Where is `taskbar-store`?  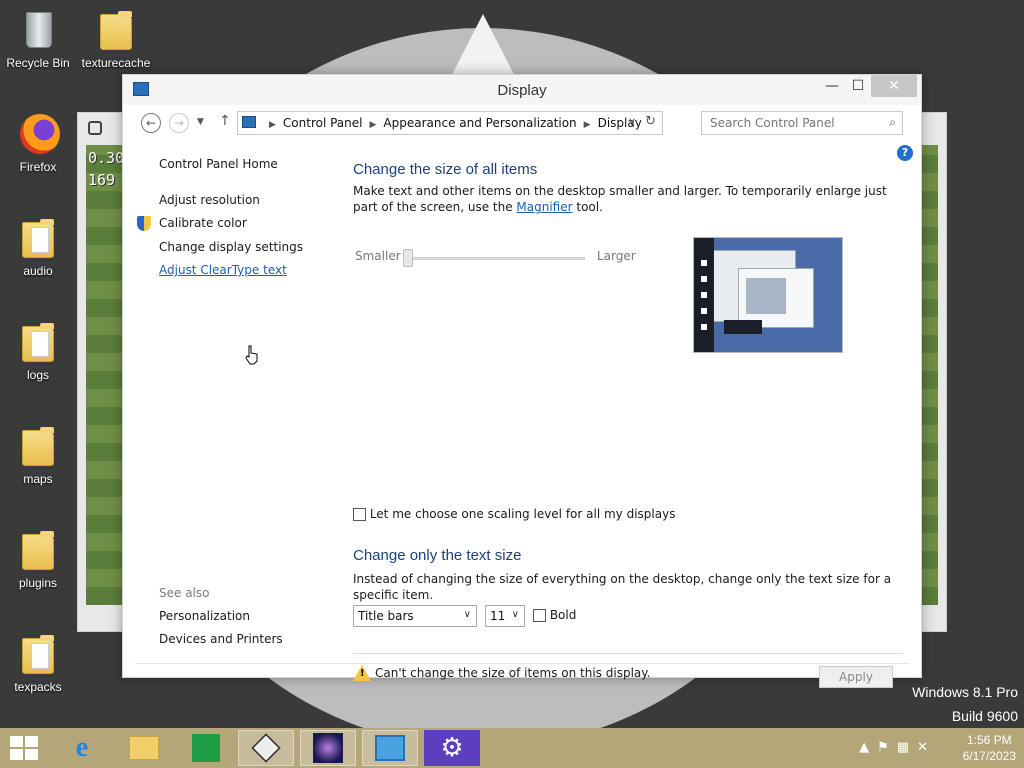
taskbar-store is located at coordinates (206, 748).